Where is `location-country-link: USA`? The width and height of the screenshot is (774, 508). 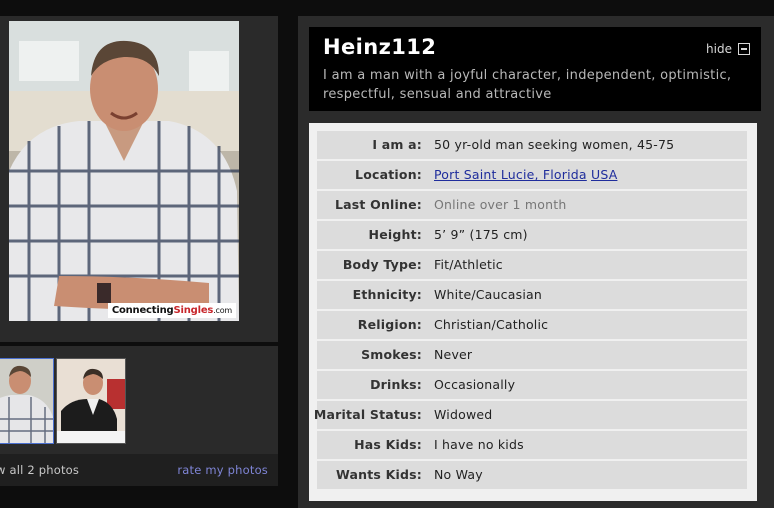 location-country-link: USA is located at coordinates (604, 174).